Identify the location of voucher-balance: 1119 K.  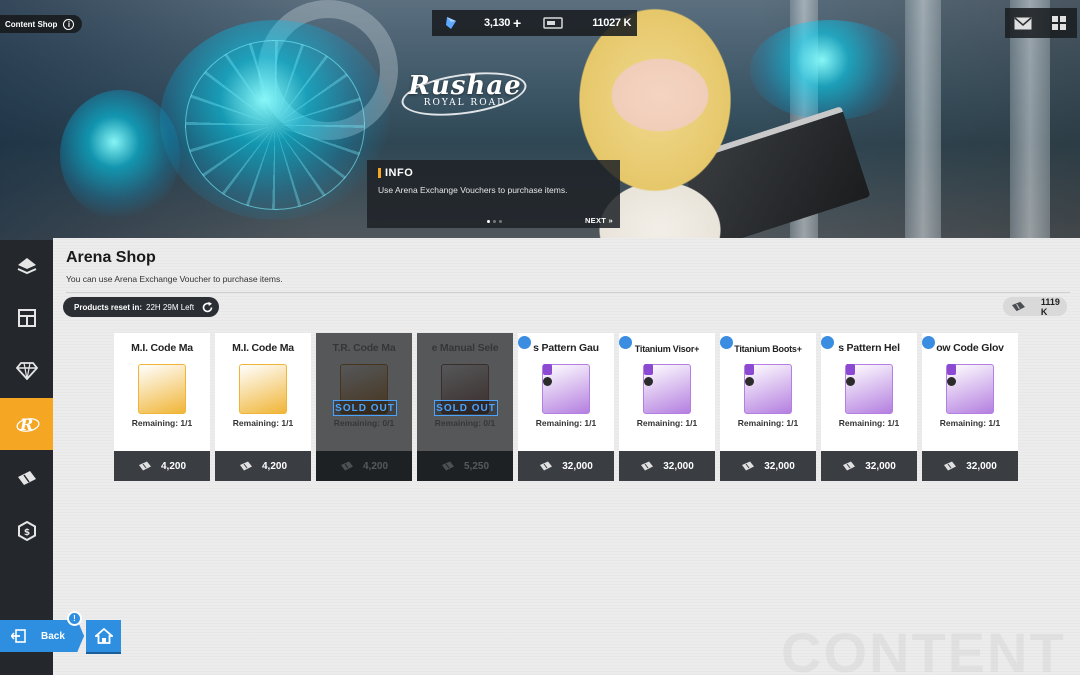
(1035, 307).